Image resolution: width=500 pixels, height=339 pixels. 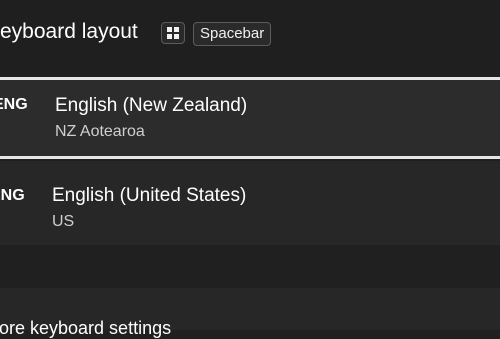 What do you see at coordinates (85, 328) in the screenshot?
I see `more-keyboard-settings-link: More keyboard settings` at bounding box center [85, 328].